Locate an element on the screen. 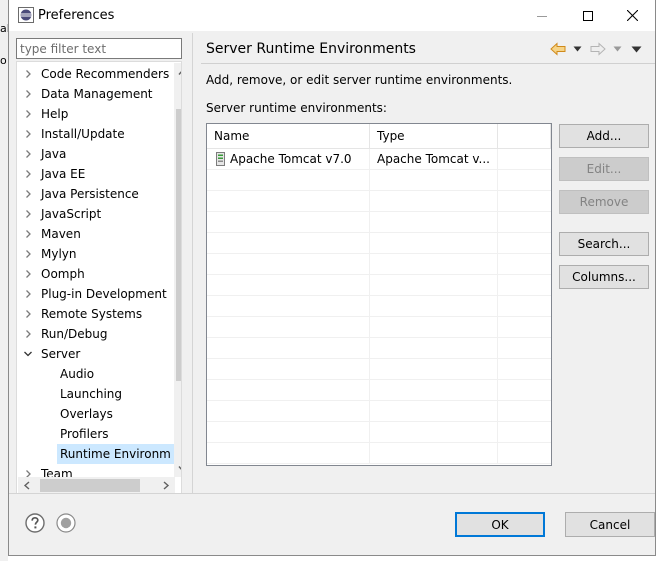 The width and height of the screenshot is (662, 561). scroll-left-arrow-icon is located at coordinates (27, 485).